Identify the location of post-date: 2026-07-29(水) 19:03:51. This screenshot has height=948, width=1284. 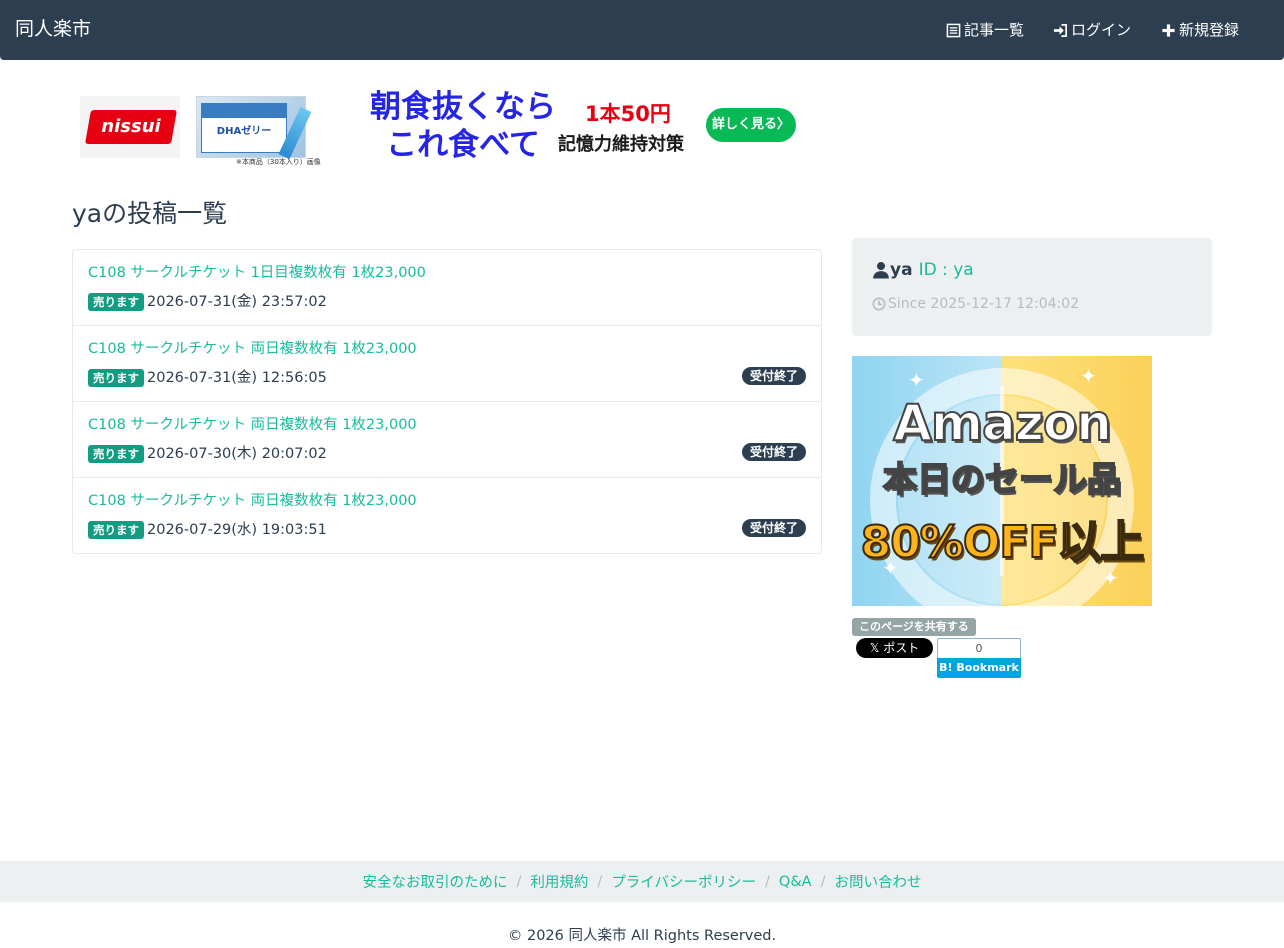
(237, 530).